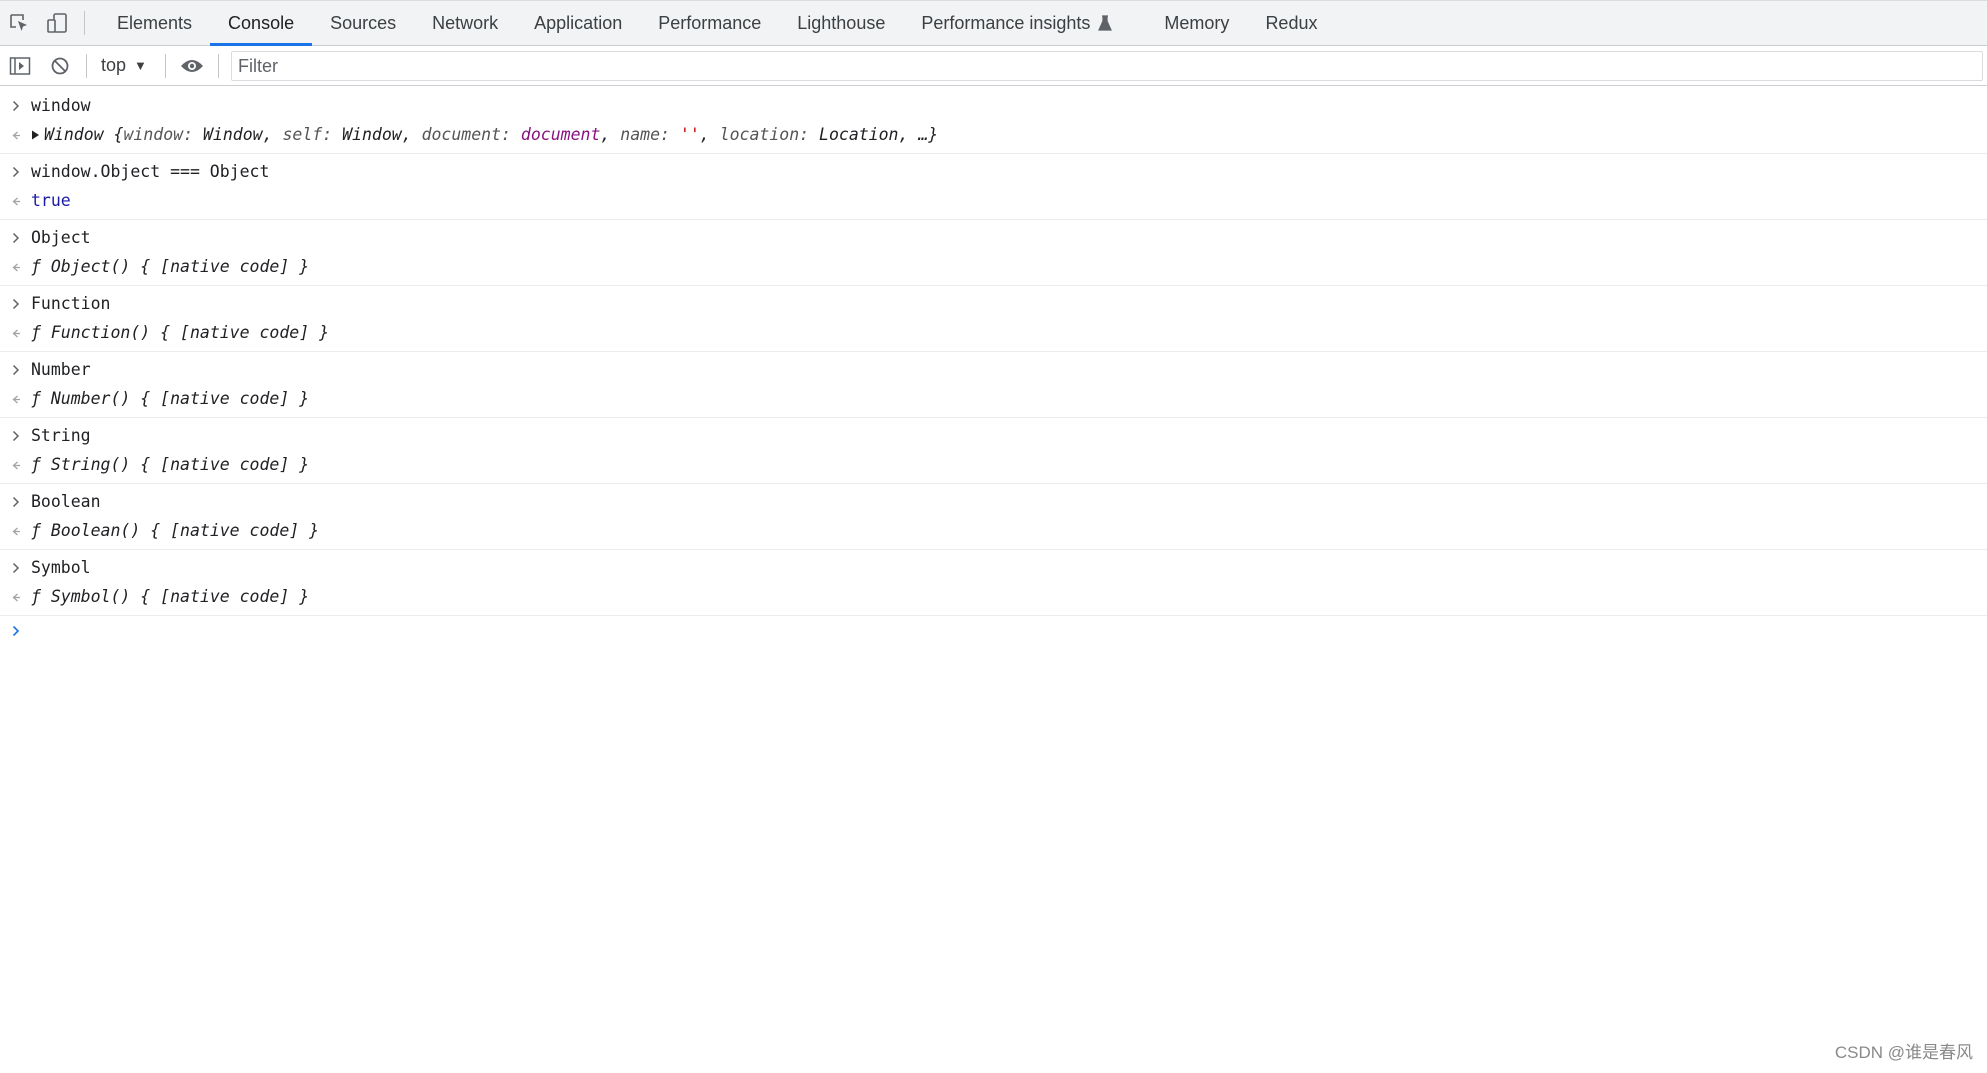 The image size is (1987, 1073). Describe the element at coordinates (993, 435) in the screenshot. I see `console-input-line: String` at that location.